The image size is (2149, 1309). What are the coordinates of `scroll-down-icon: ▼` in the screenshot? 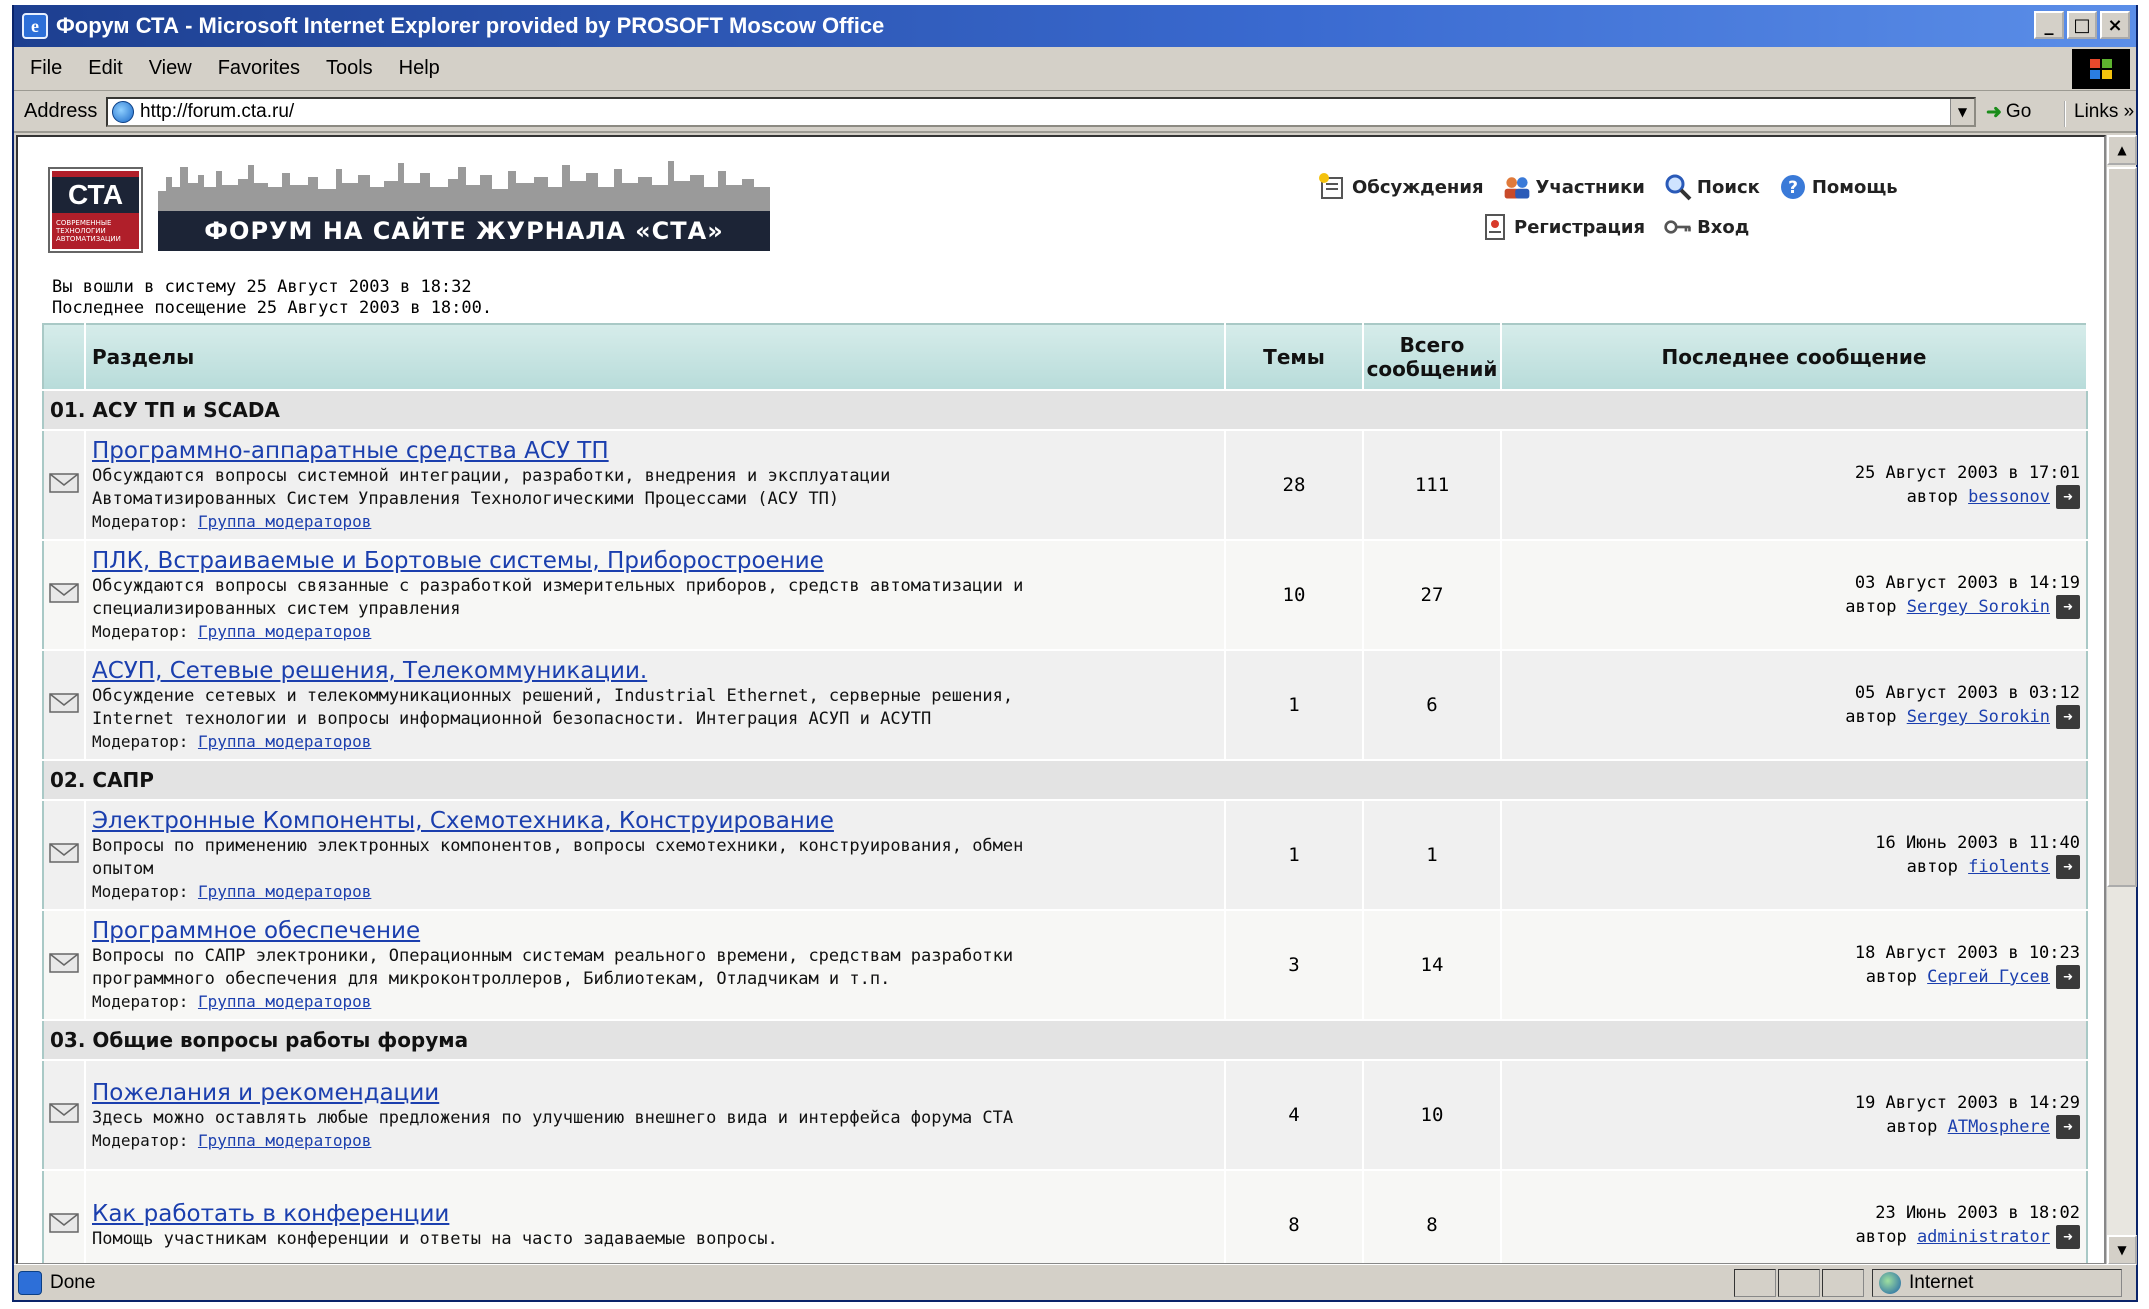 It's located at (2122, 1250).